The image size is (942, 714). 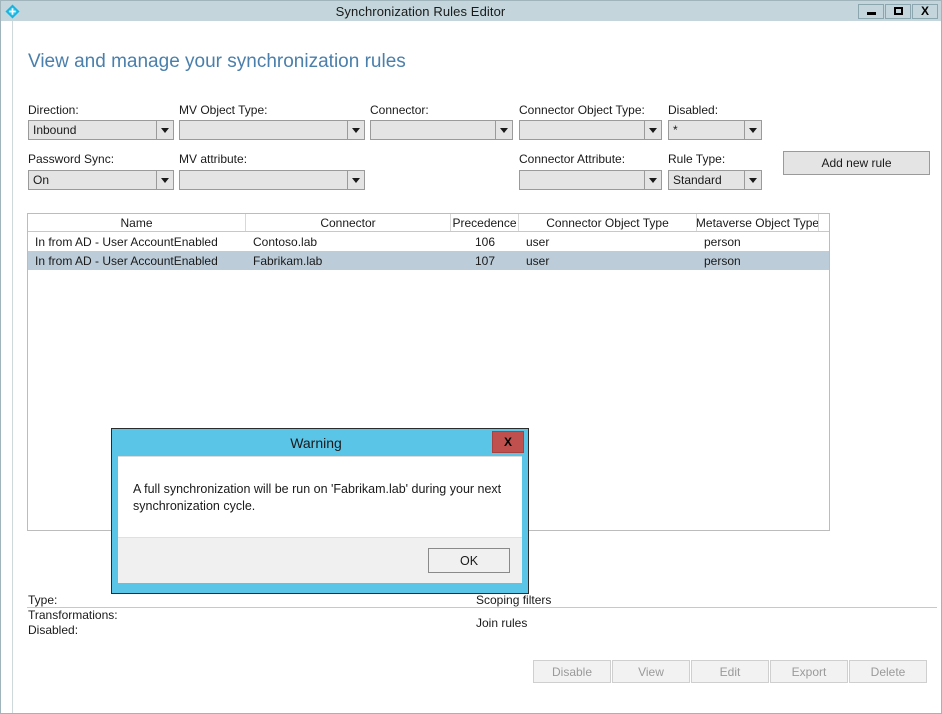 I want to click on direction-label: Direction:, so click(x=53, y=110).